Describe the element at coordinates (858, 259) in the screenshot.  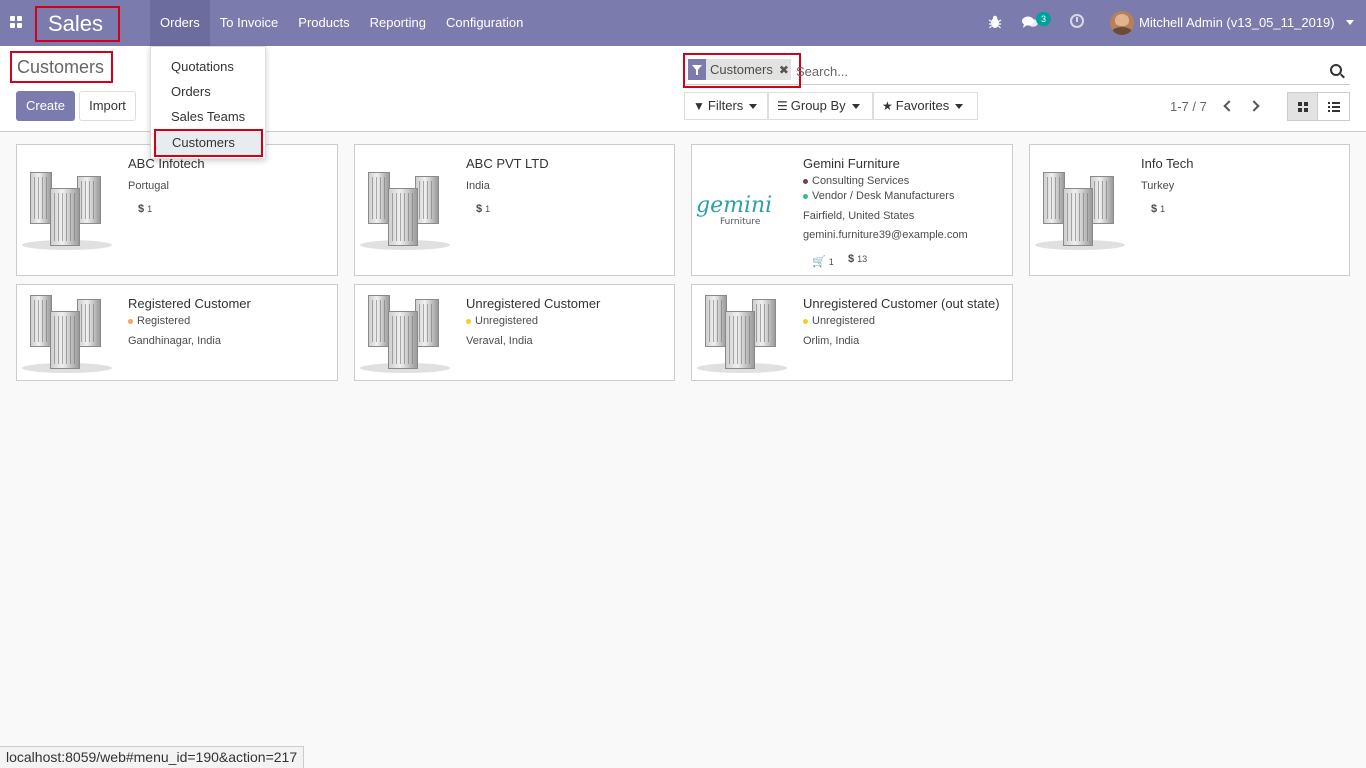
I see `sale-count: $13` at that location.